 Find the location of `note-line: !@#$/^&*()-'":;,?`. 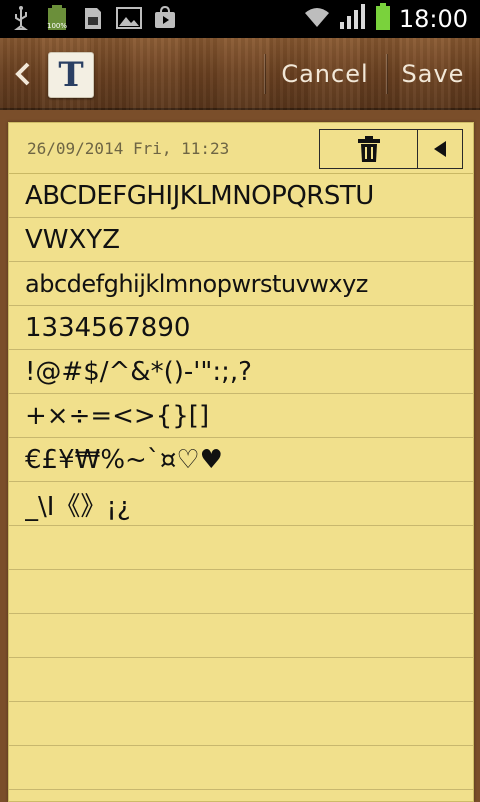

note-line: !@#$/^&*()-'":;,? is located at coordinates (138, 372).